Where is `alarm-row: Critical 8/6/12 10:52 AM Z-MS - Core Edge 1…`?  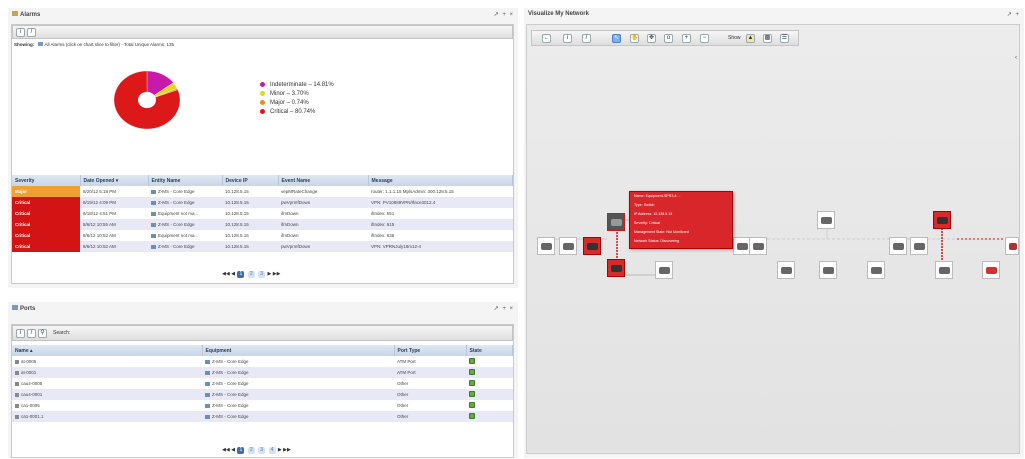 alarm-row: Critical 8/6/12 10:52 AM Z-MS - Core Edge 1… is located at coordinates (262, 246).